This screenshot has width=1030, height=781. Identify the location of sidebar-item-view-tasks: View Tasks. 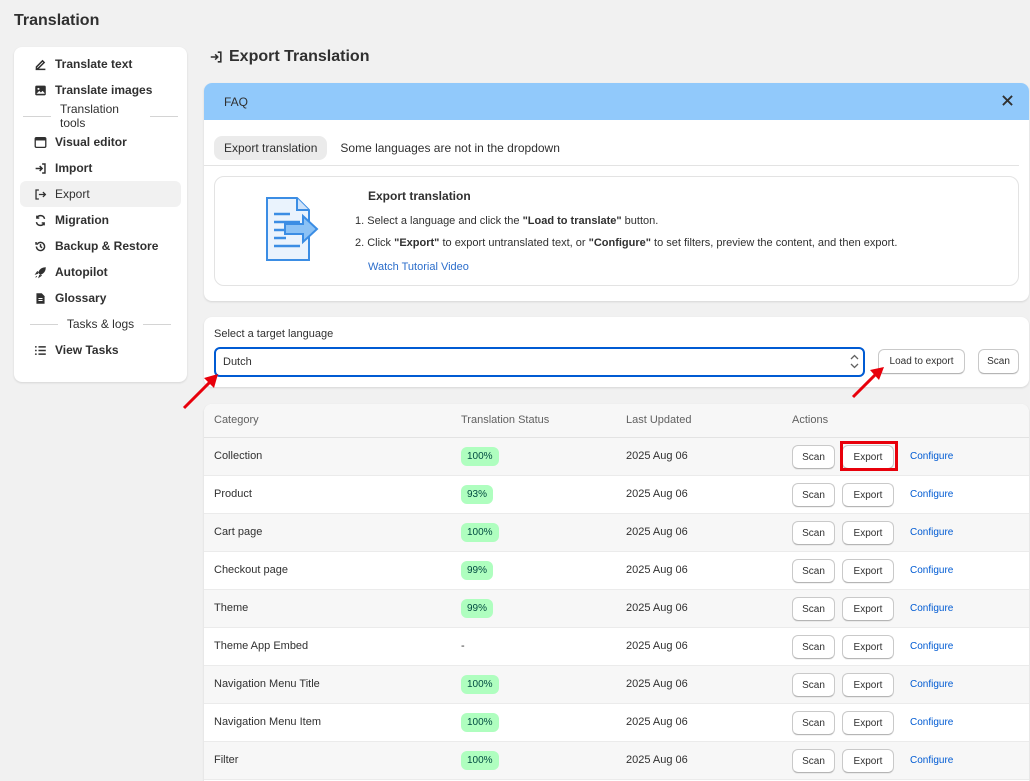
(100, 350).